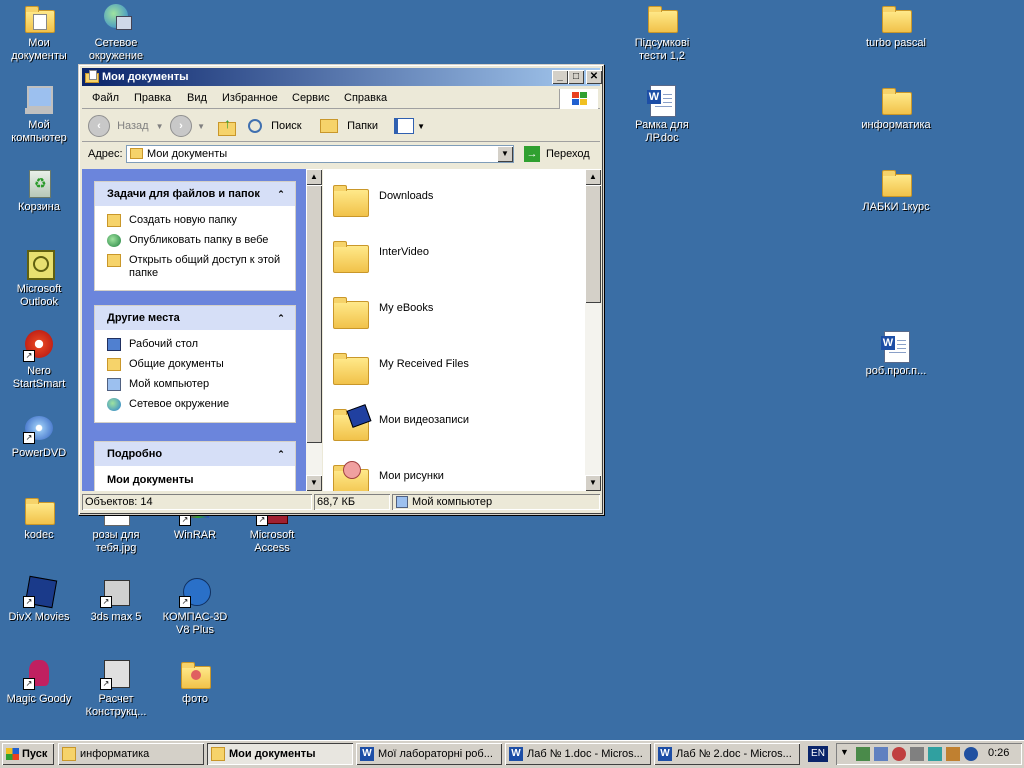 This screenshot has height=768, width=1024. I want to click on menu-help: Справка, so click(365, 98).